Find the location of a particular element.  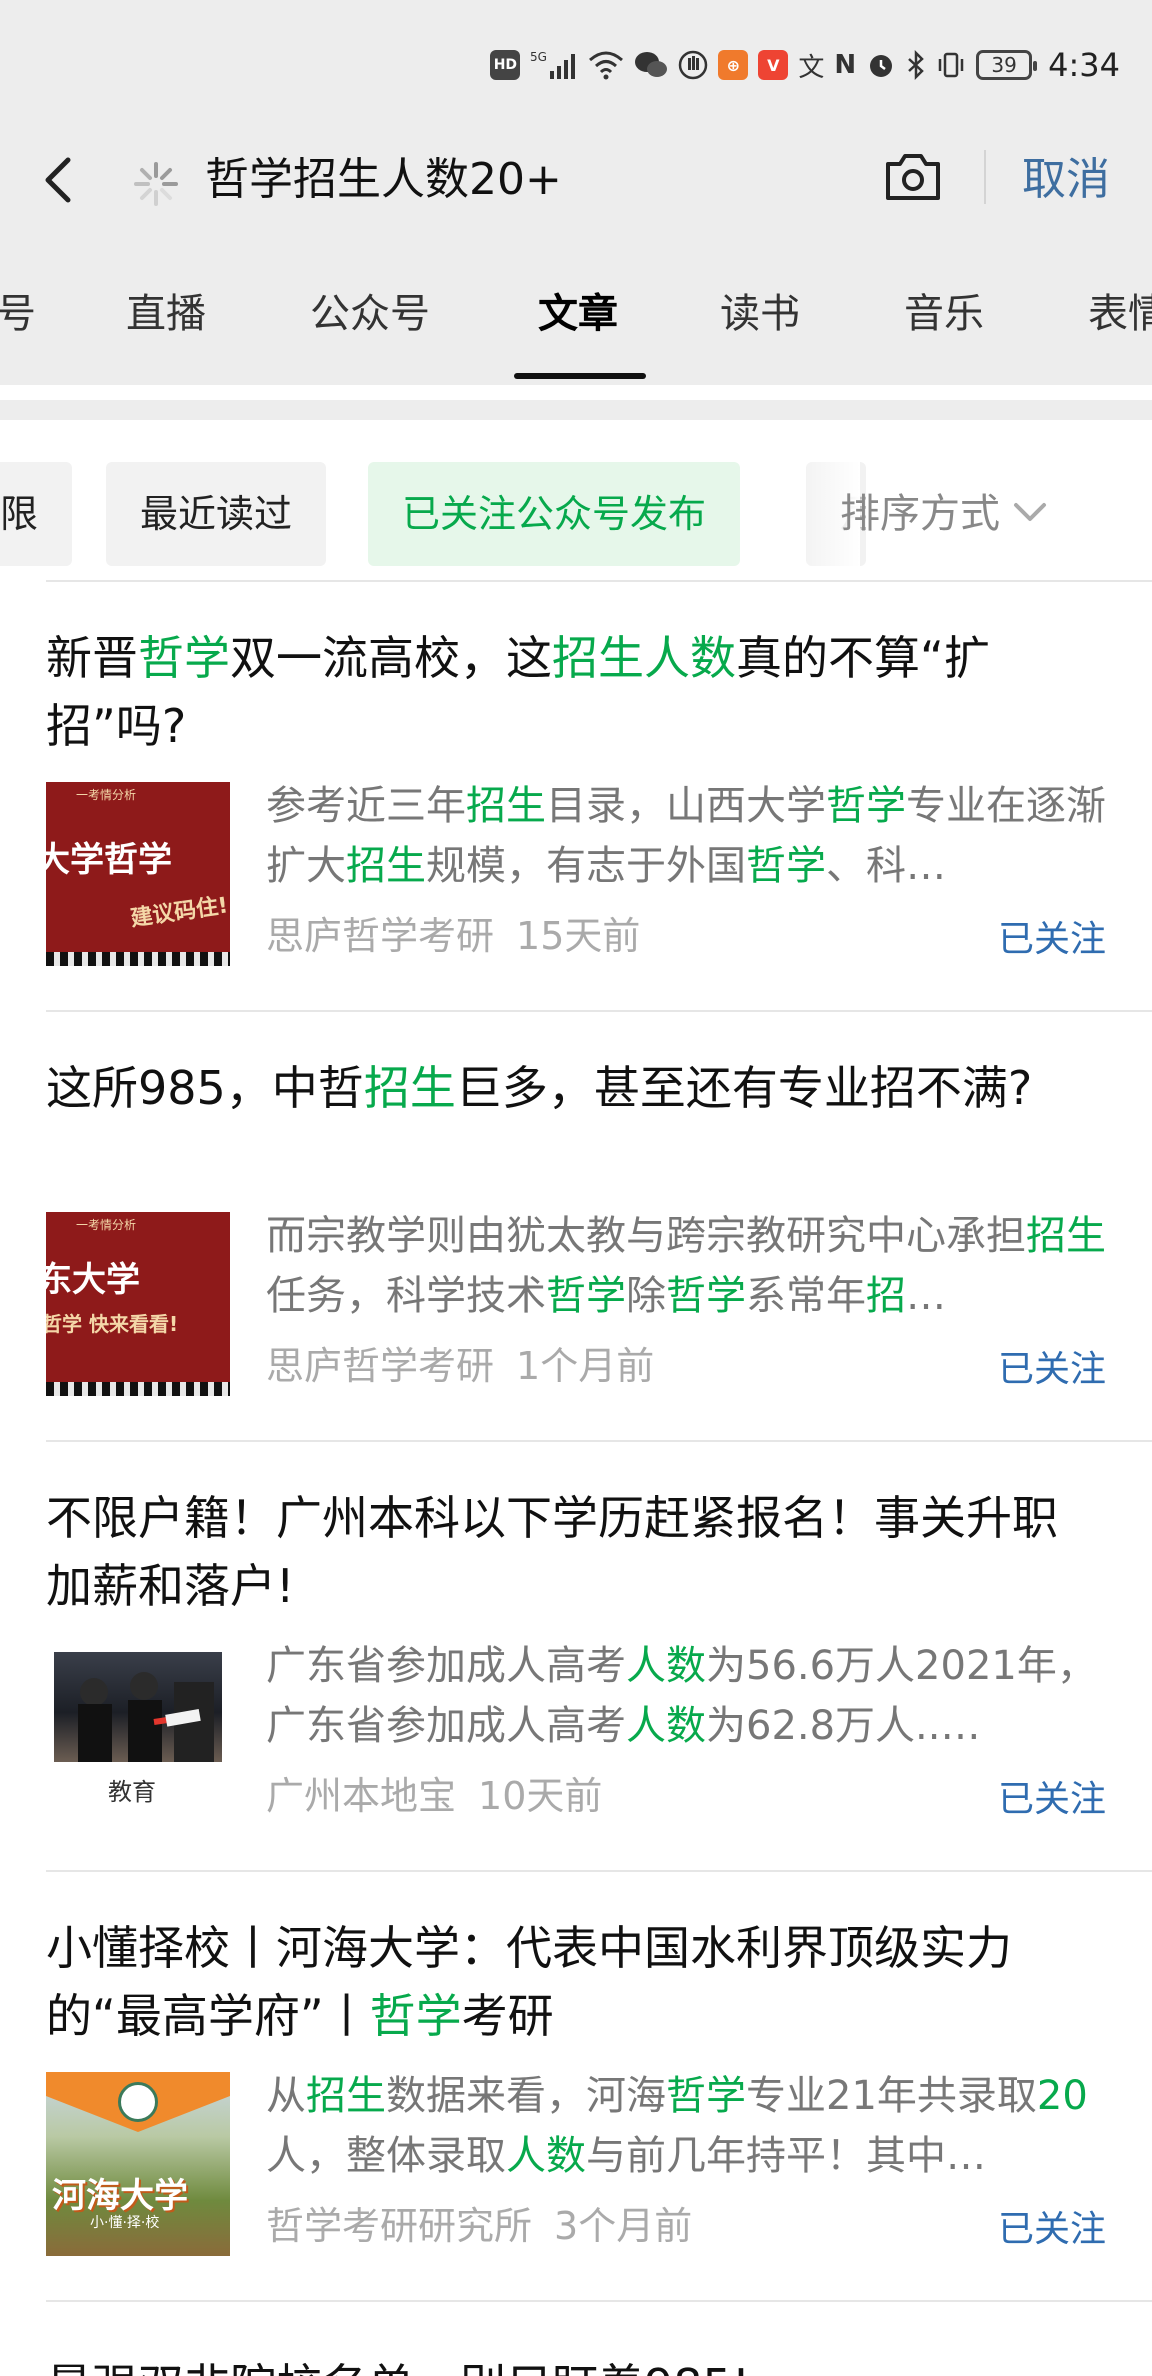

filter-chip-recently-read: 最近读过 is located at coordinates (216, 514).